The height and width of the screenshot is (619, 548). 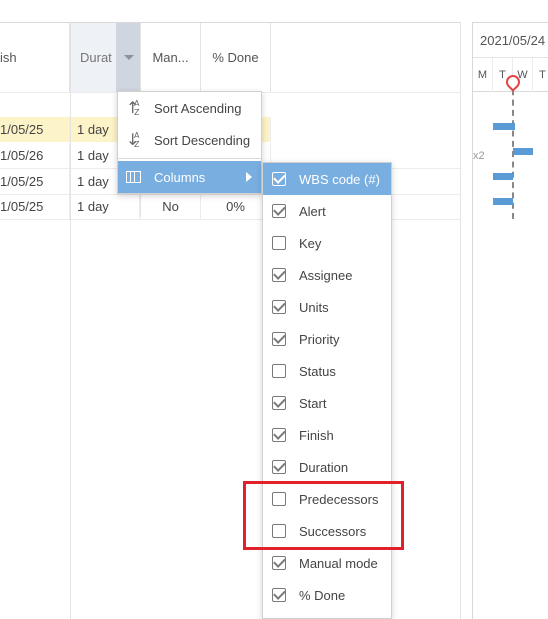 I want to click on column-header-finish: ish, so click(x=35, y=57).